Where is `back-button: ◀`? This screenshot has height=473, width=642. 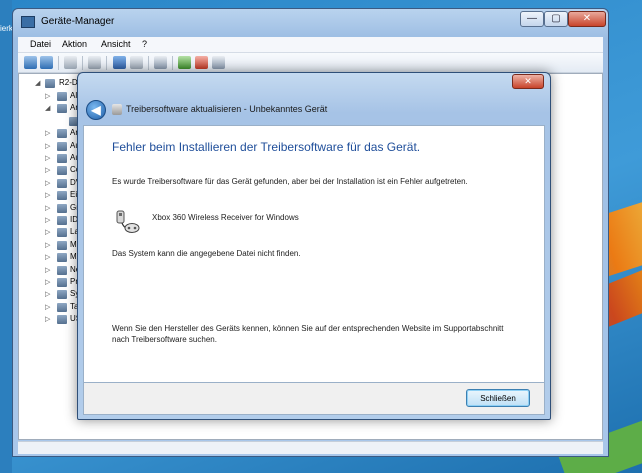 back-button: ◀ is located at coordinates (96, 110).